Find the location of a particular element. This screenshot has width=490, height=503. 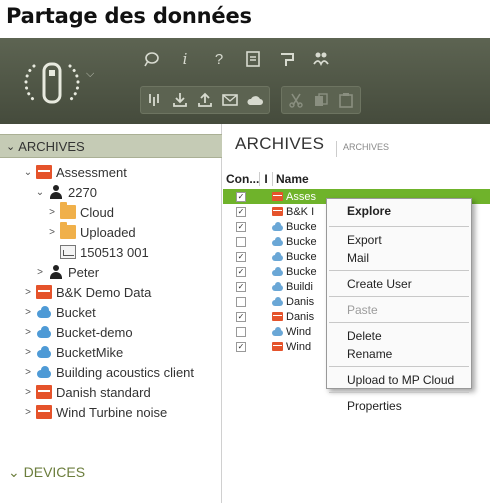

menu-item-explore: Explore is located at coordinates (399, 211).